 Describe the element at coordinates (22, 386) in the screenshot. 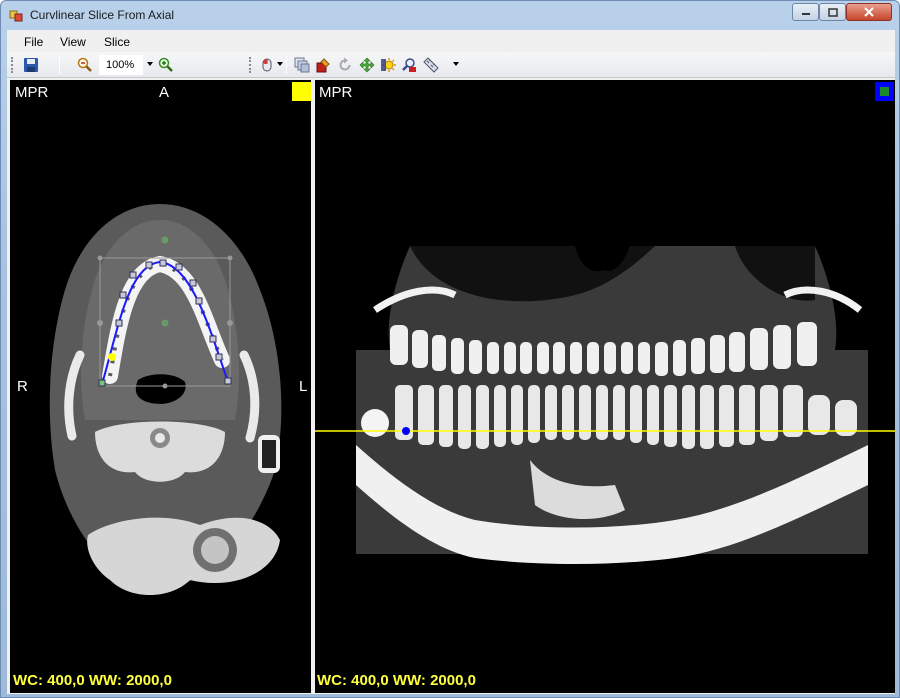

I see `orientation-right: R` at that location.